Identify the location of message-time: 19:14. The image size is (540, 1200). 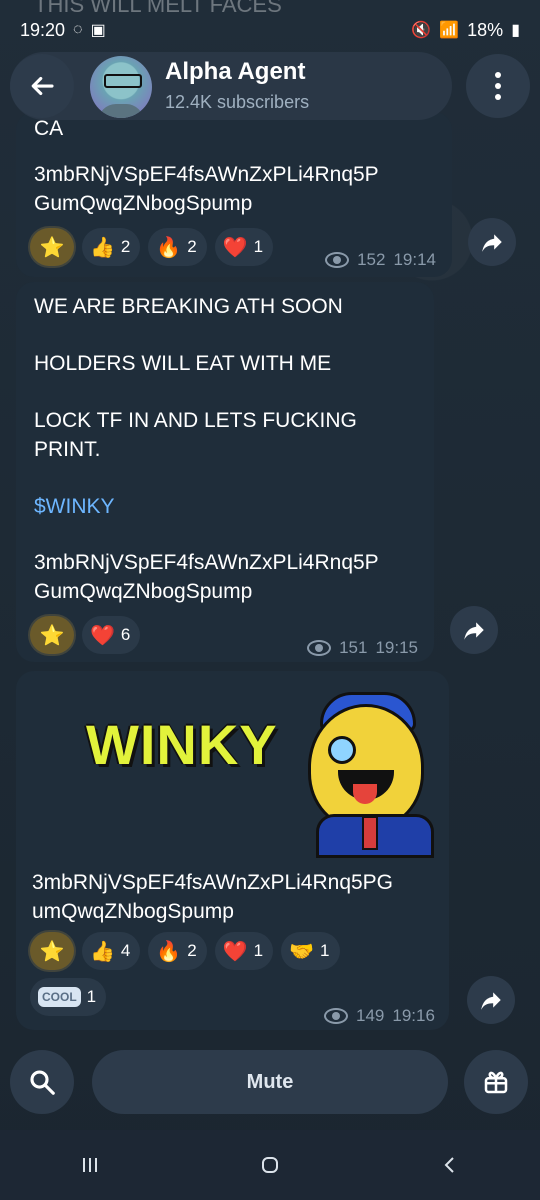
(414, 259).